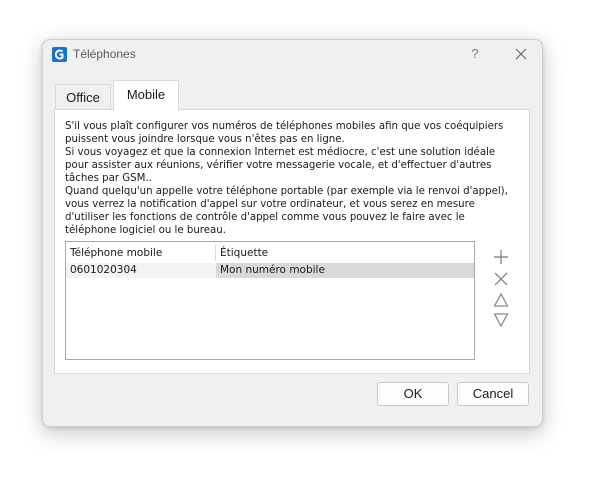 Image resolution: width=592 pixels, height=481 pixels. Describe the element at coordinates (501, 320) in the screenshot. I see `triangle-down-icon` at that location.